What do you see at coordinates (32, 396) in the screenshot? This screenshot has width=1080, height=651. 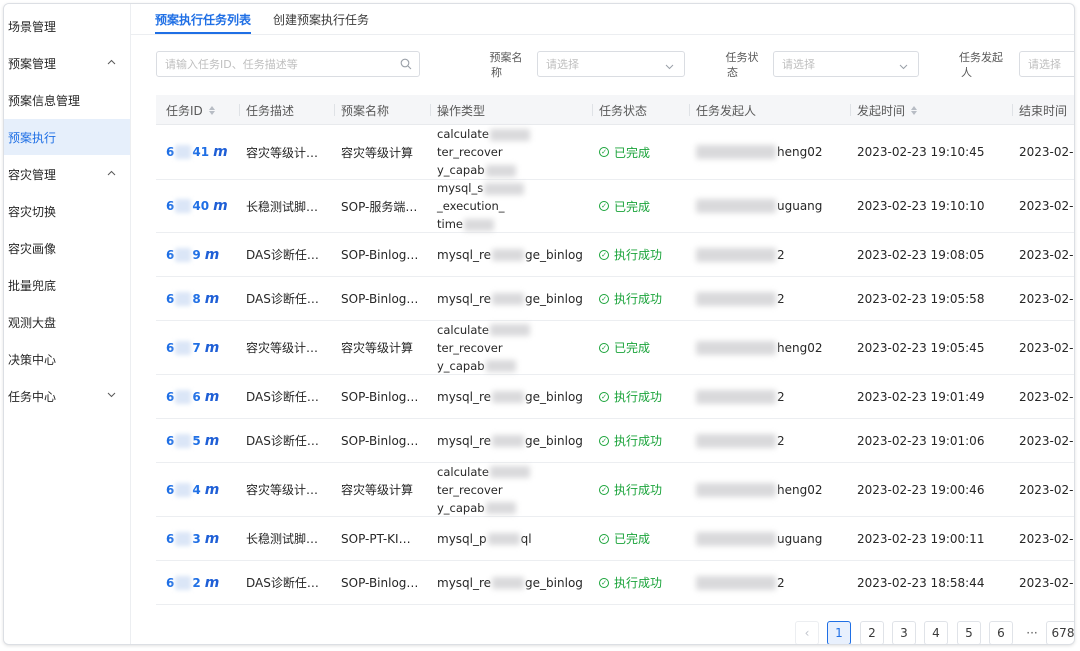 I see `sidebar-item-label: 任务中心` at bounding box center [32, 396].